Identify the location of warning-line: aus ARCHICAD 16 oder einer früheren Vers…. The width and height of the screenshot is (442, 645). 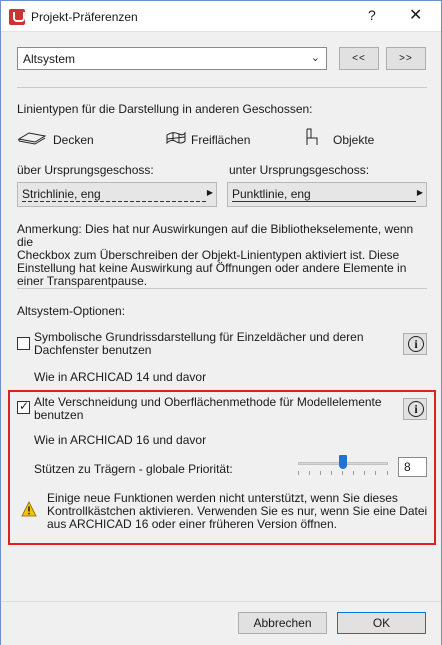
(192, 523).